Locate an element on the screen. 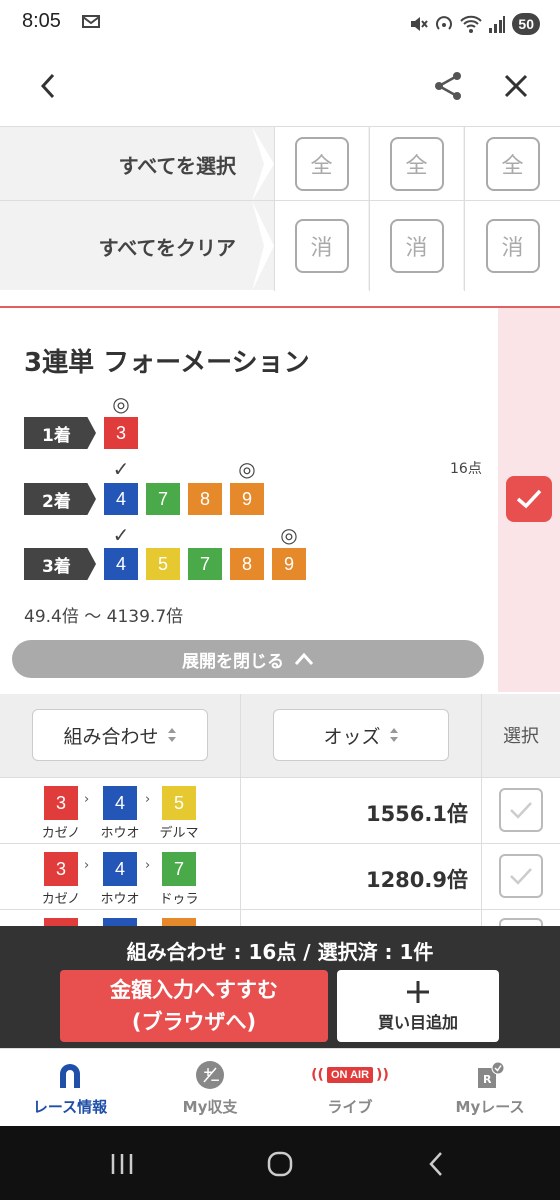  clear-all-row: すべてをクリア 消 消 消 is located at coordinates (280, 245).